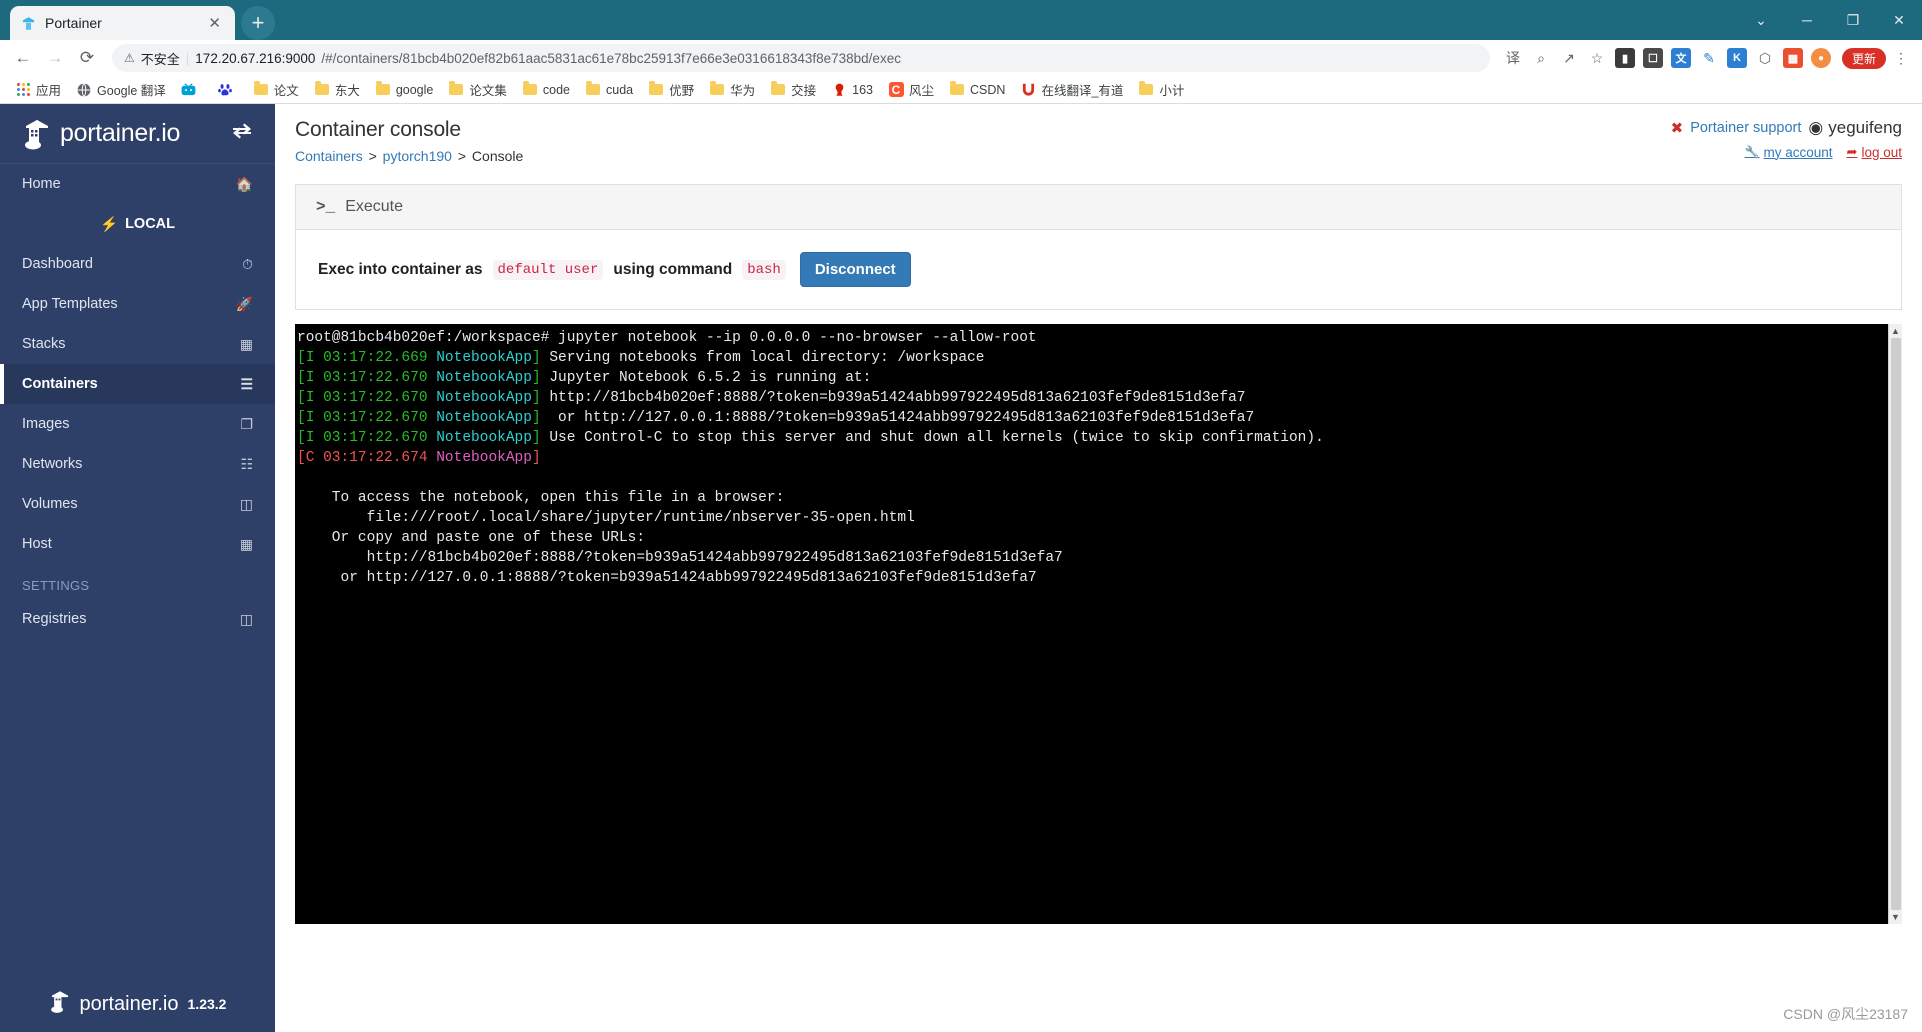 Image resolution: width=1922 pixels, height=1032 pixels. What do you see at coordinates (1098, 207) in the screenshot?
I see `execute-panel-header: >_ Execute` at bounding box center [1098, 207].